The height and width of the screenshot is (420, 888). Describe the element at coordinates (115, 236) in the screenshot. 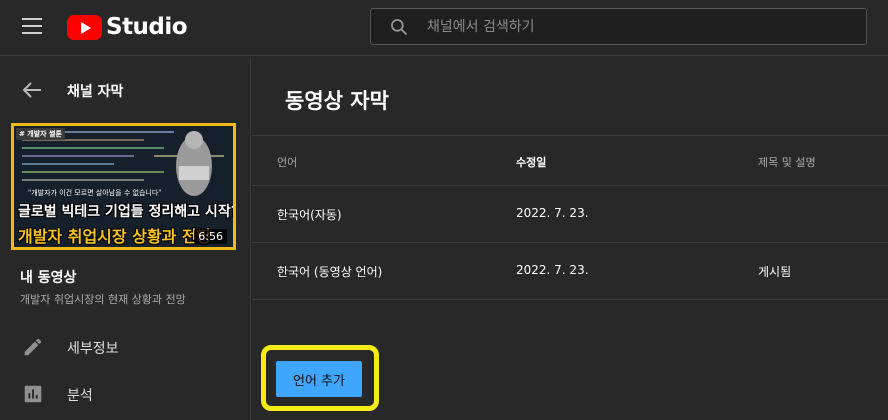

I see `thumbnail-subheadline: 개발자 취업시장 상황과 전망` at that location.